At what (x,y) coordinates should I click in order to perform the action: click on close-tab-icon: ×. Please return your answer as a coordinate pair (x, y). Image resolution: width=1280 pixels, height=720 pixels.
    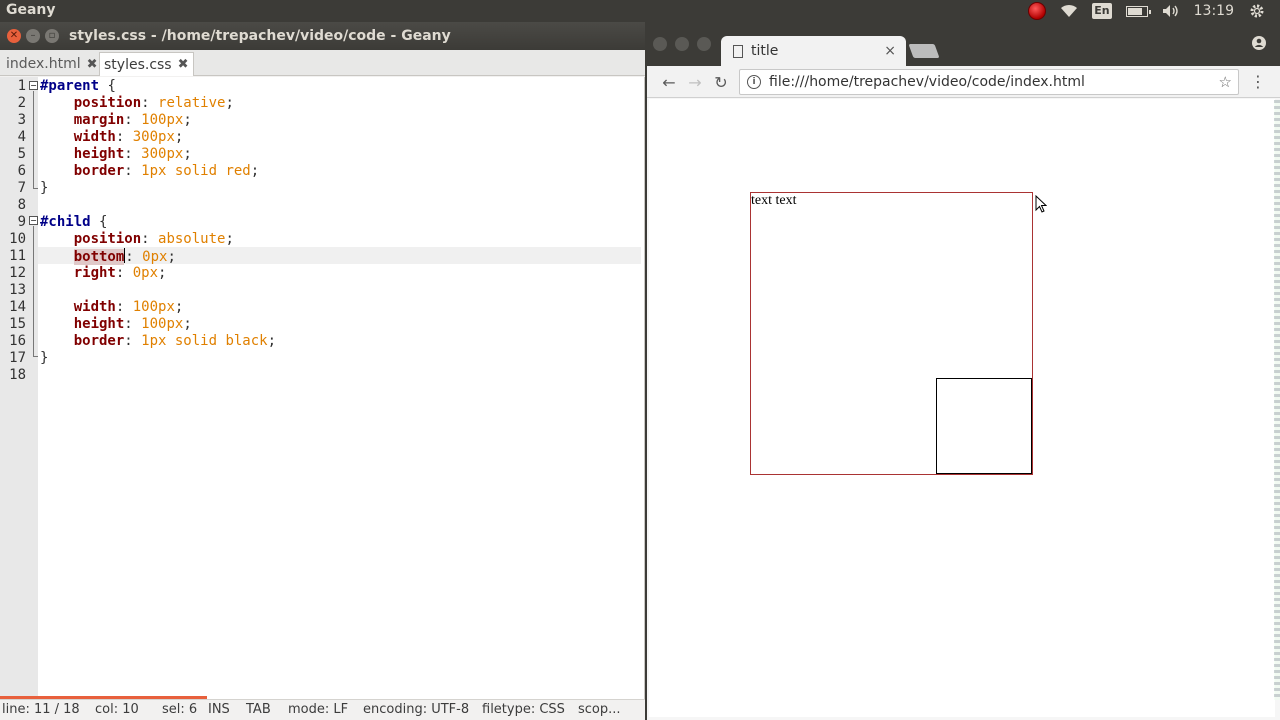
    Looking at the image, I should click on (890, 51).